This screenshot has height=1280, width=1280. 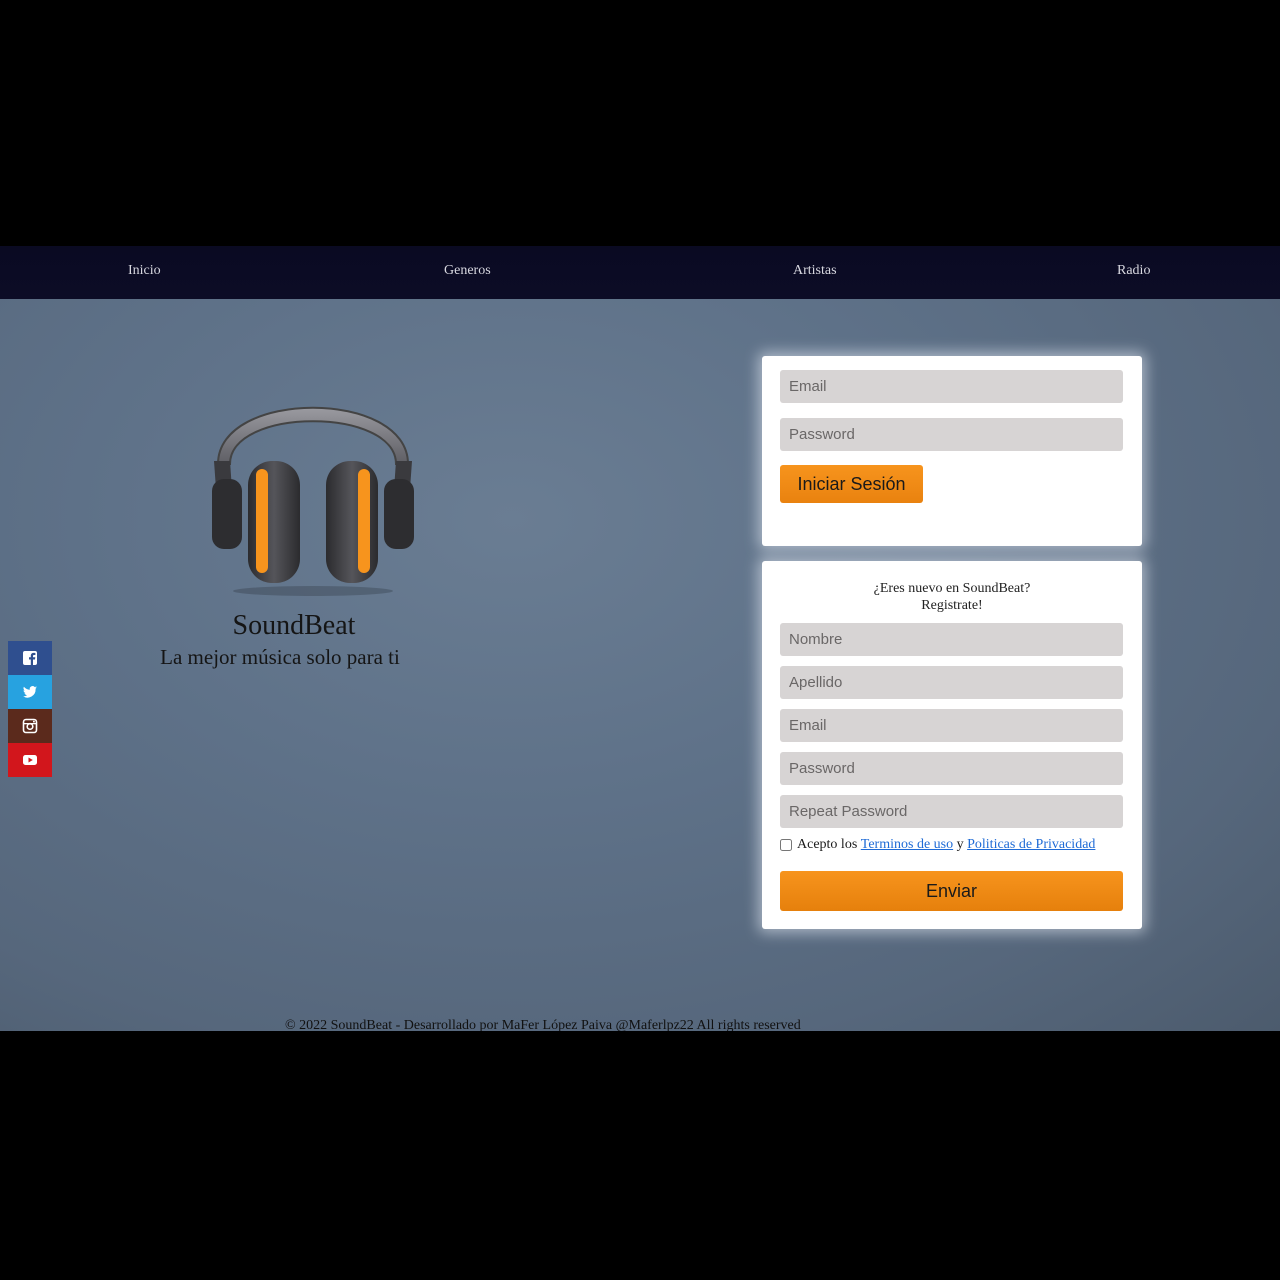 I want to click on facebook-icon, so click(x=30, y=658).